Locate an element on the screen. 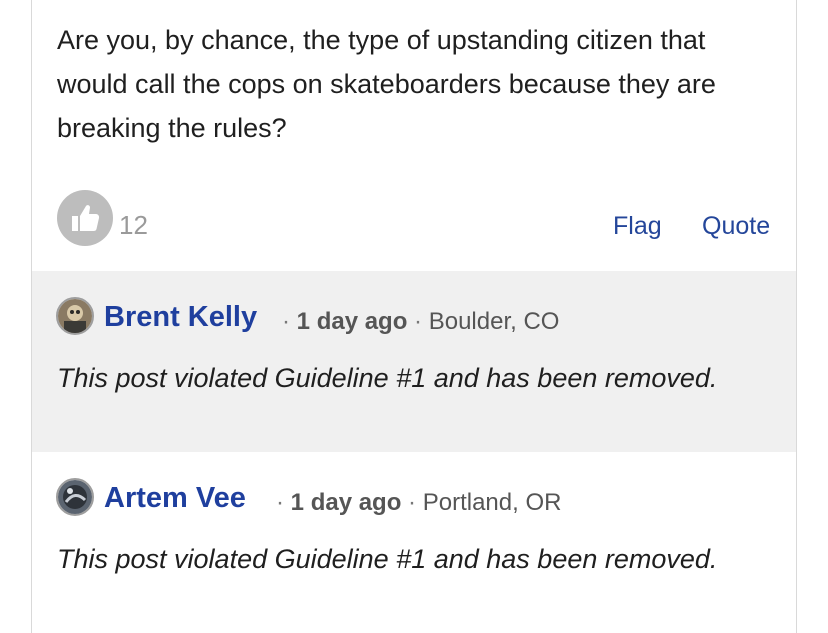  like-count: 12 is located at coordinates (133, 225).